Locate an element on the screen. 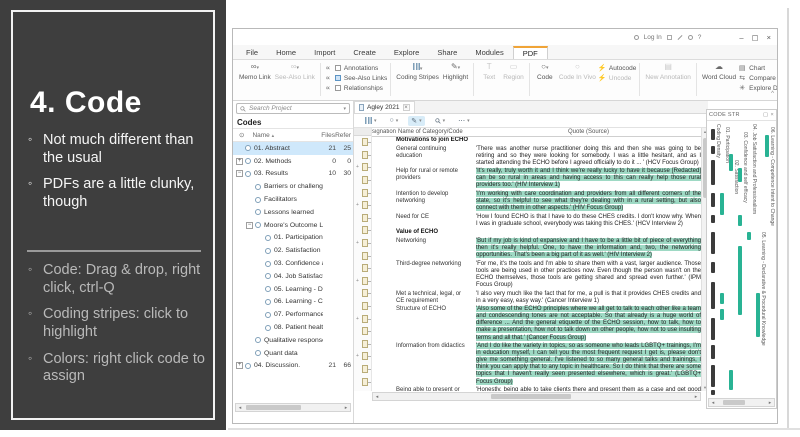  zoom-button: ▾ is located at coordinates (440, 121).